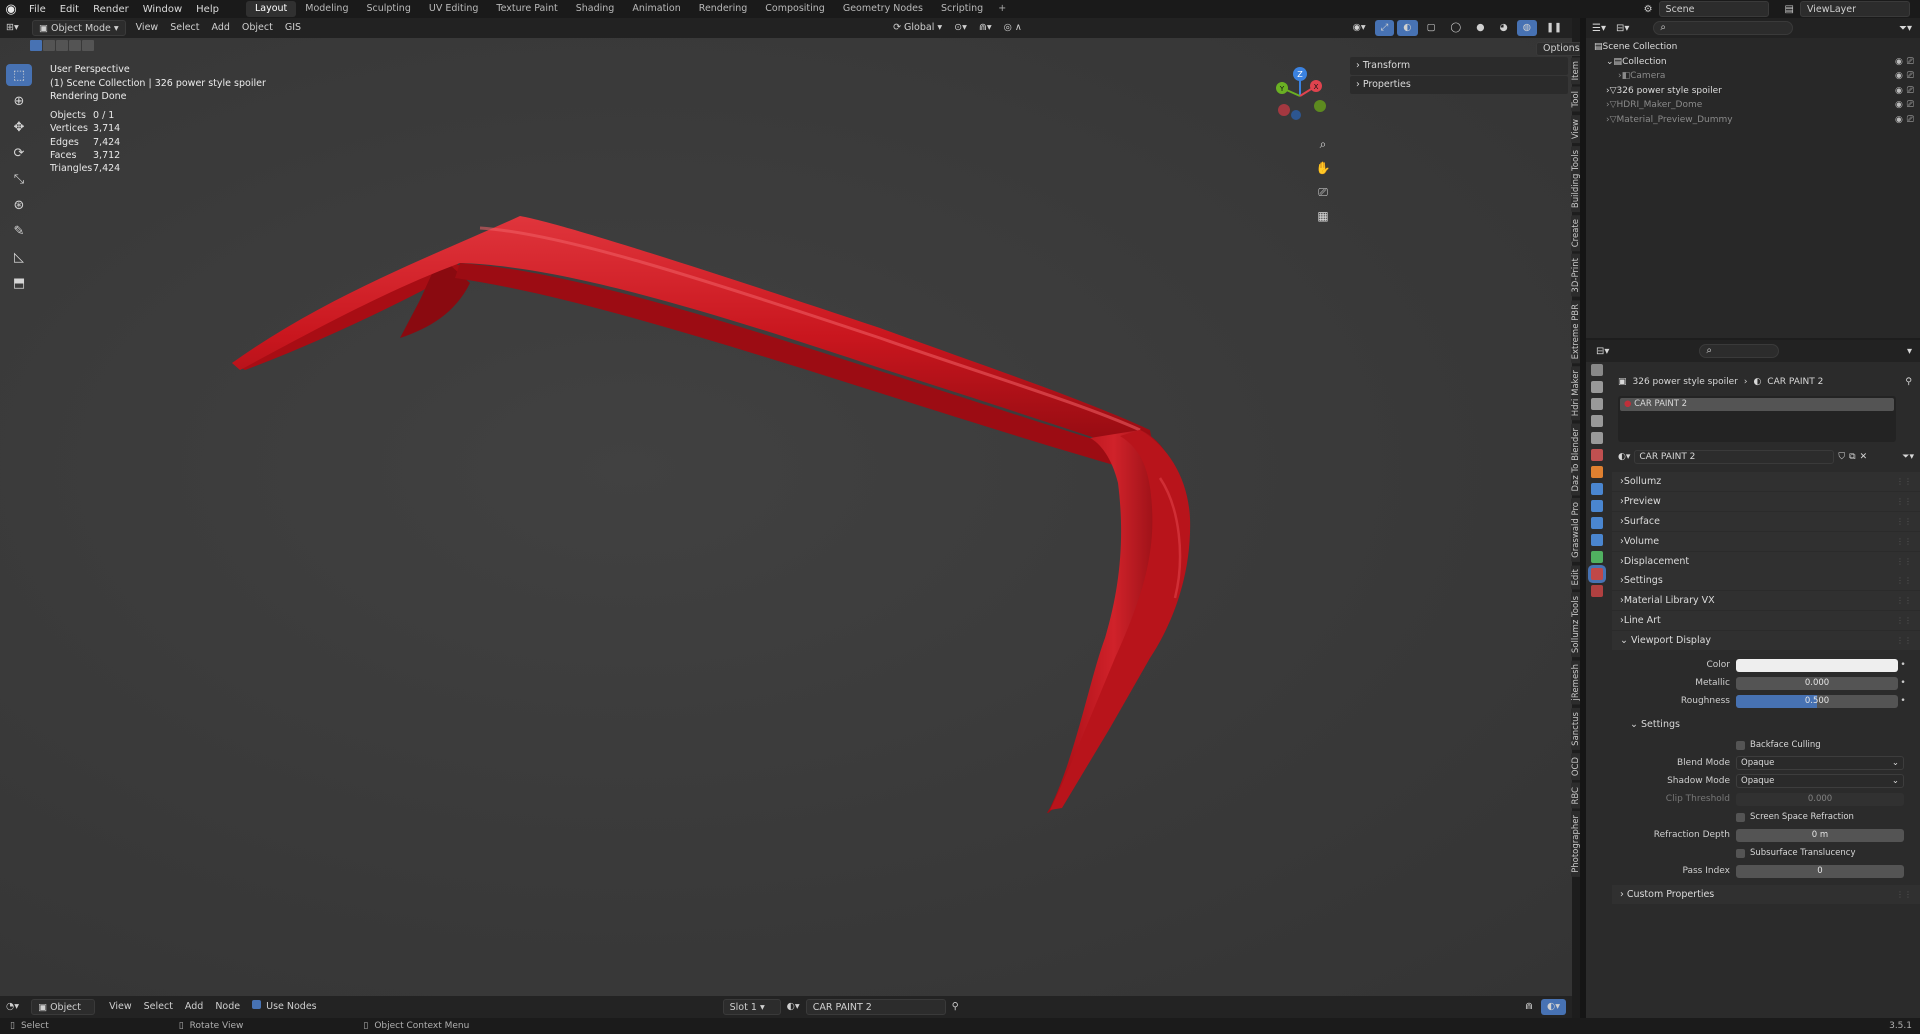 This screenshot has height=1034, width=1920. I want to click on backface-checkbox, so click(1740, 745).